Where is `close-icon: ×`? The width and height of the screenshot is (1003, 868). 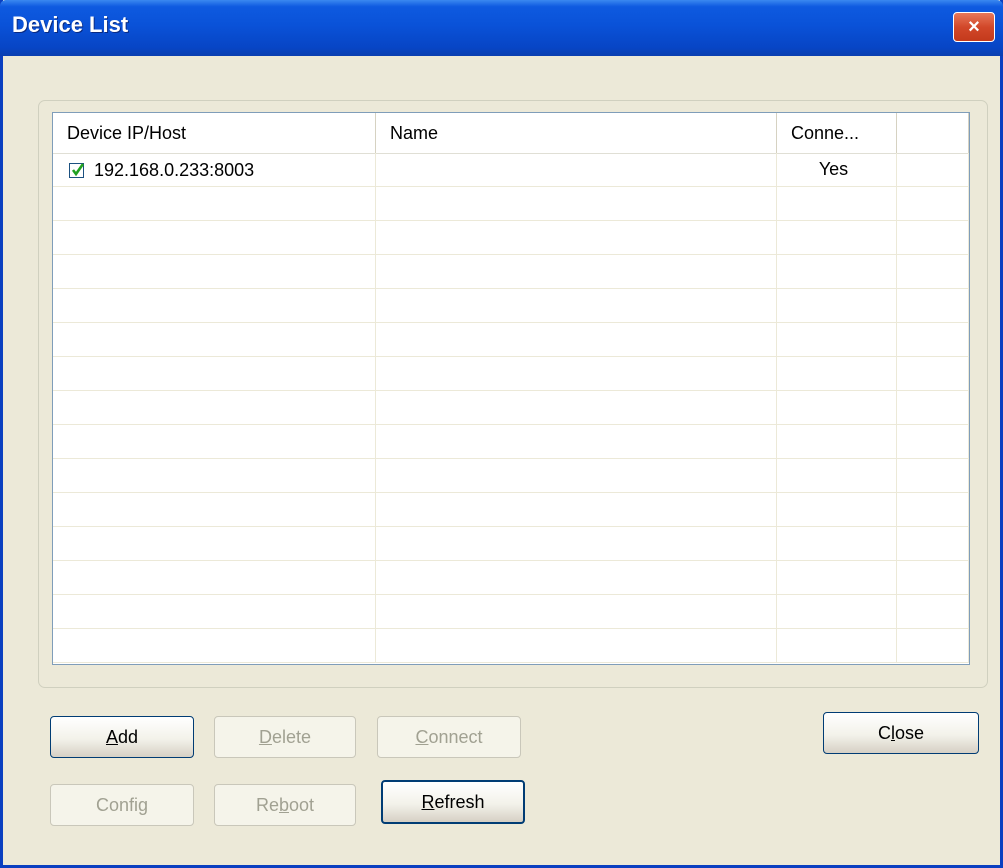
close-icon: × is located at coordinates (974, 26).